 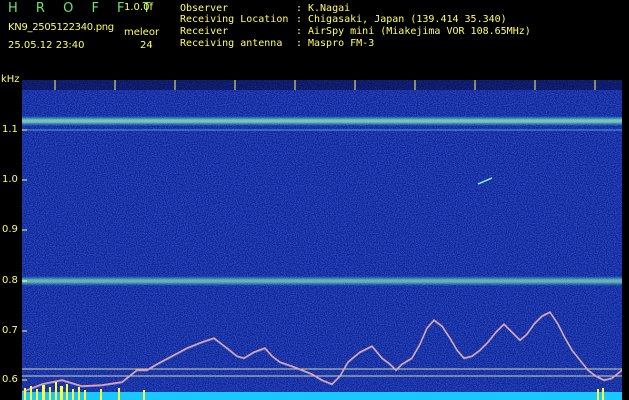 I want to click on info-key-receiver: Receiver, so click(x=204, y=31).